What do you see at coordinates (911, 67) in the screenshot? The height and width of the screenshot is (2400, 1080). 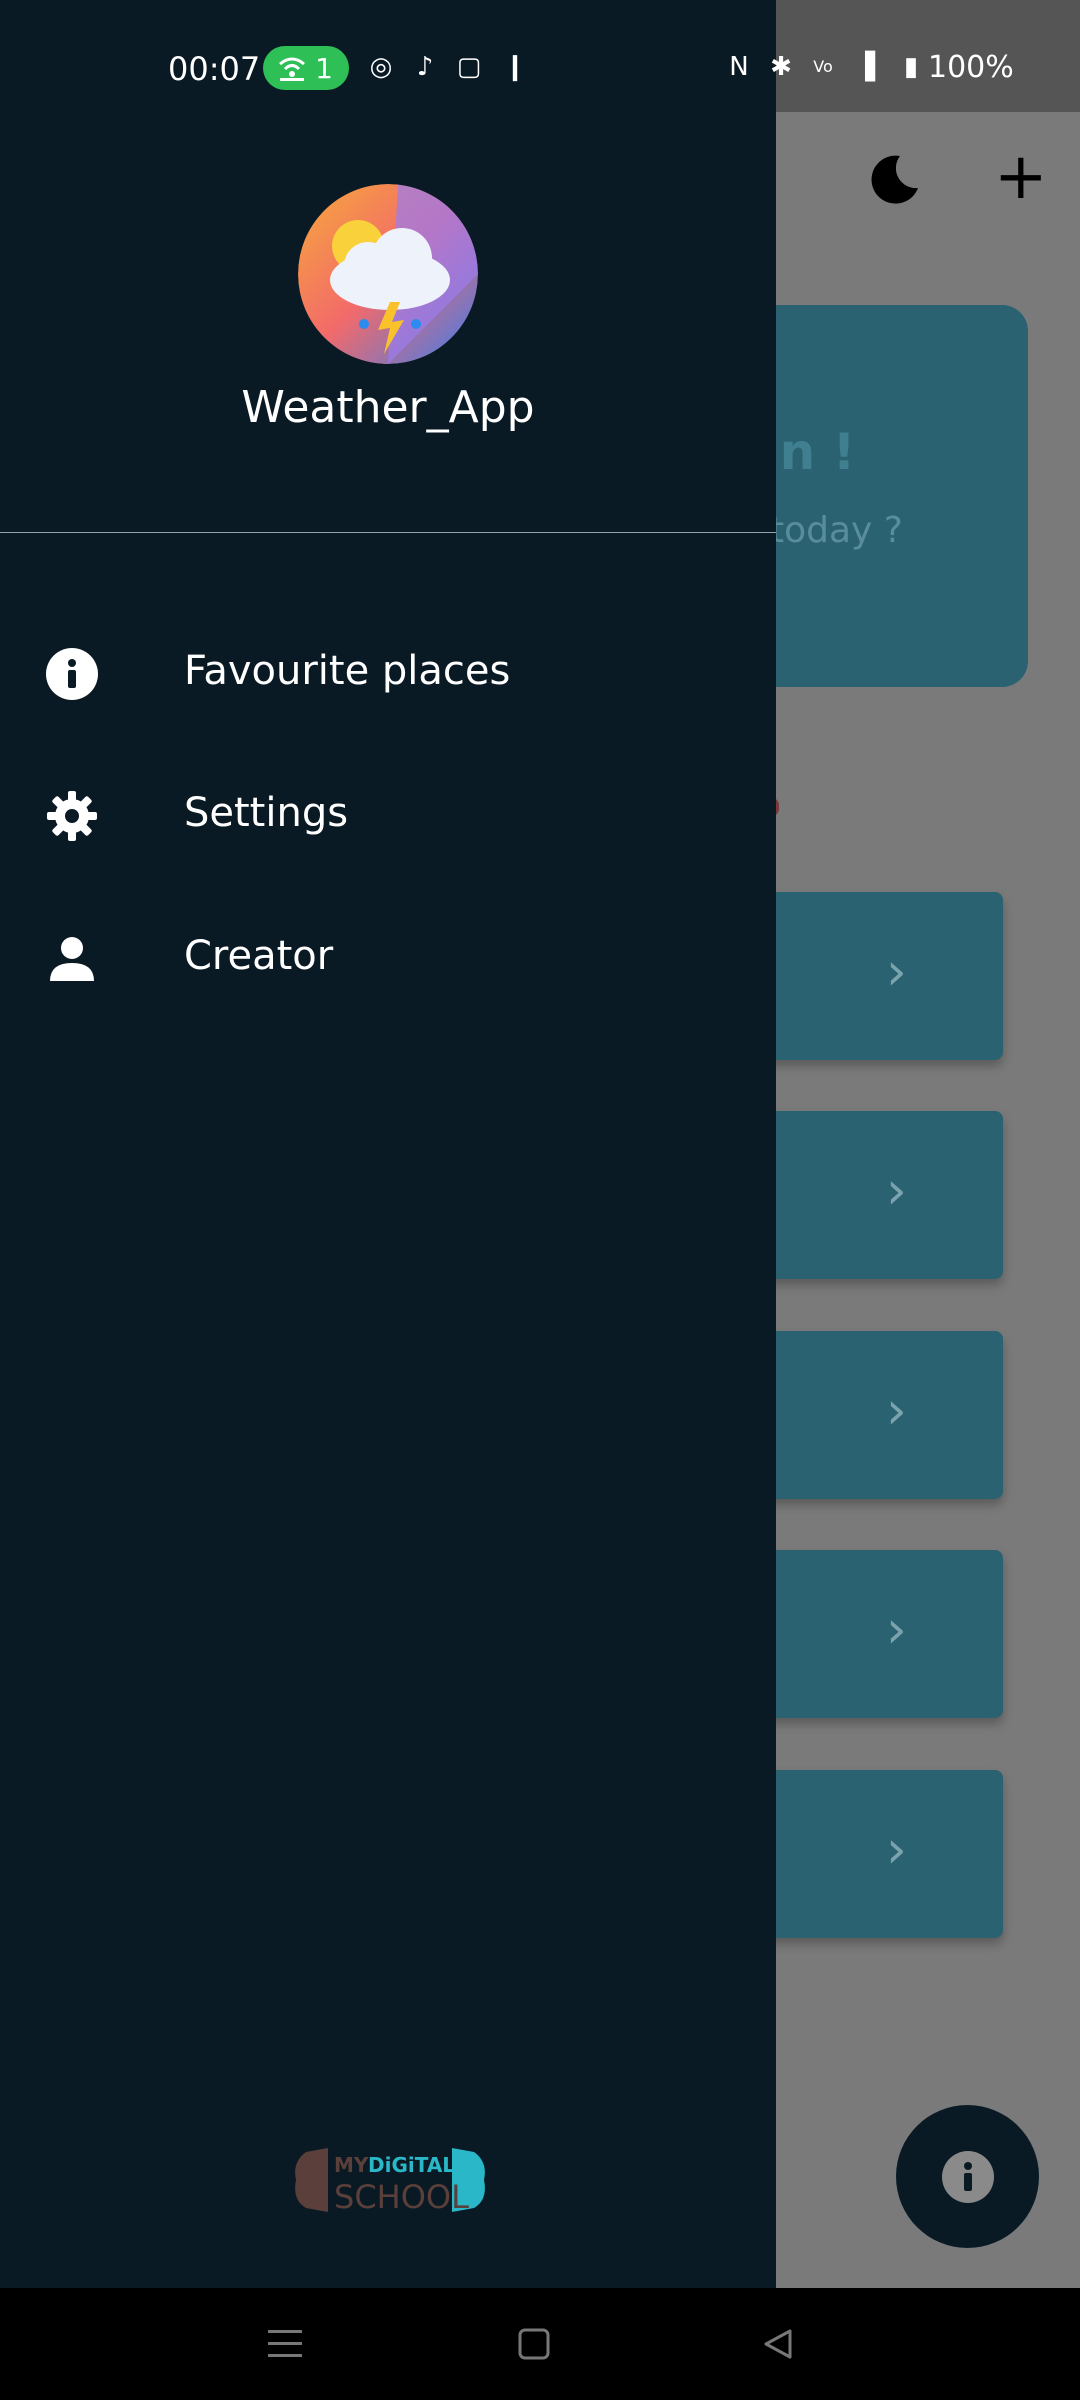 I see `battery-icon: ▮` at bounding box center [911, 67].